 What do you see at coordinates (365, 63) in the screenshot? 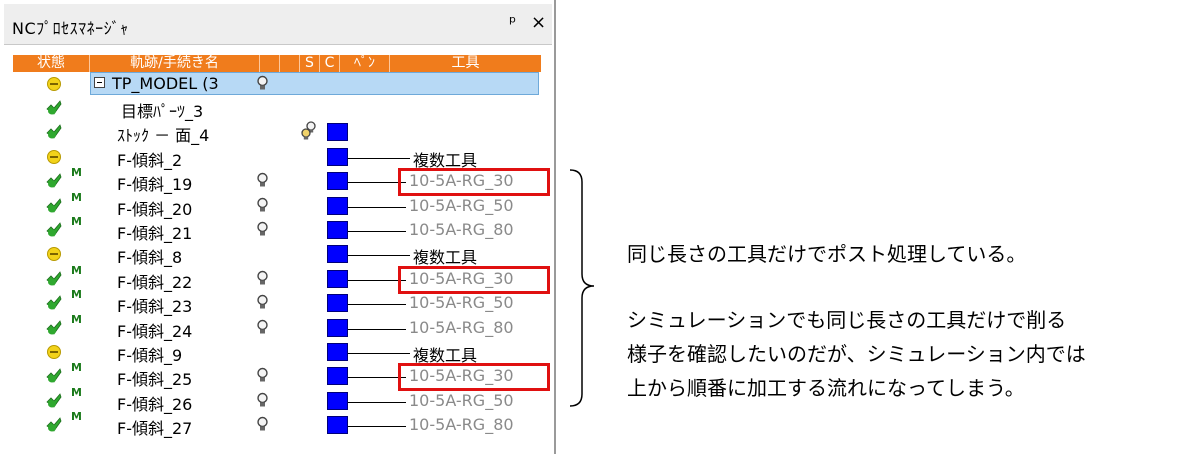
I see `column-pen: ﾍﾟﾝ` at bounding box center [365, 63].